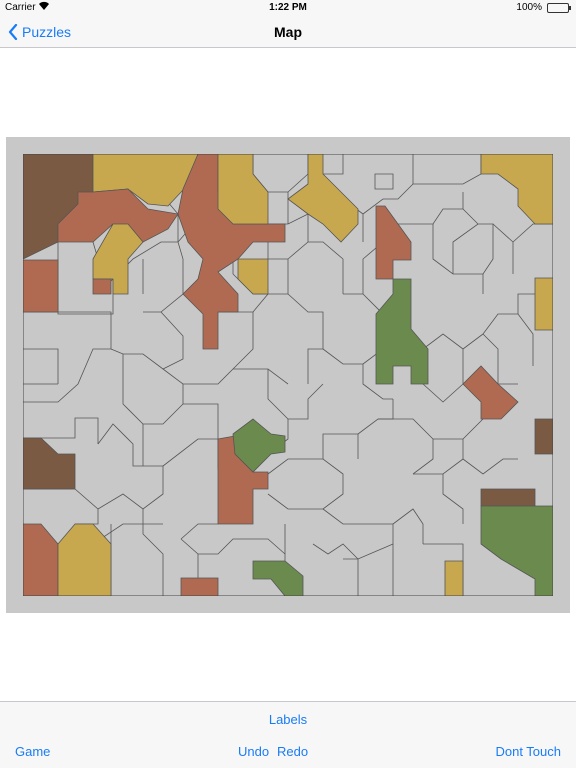  What do you see at coordinates (288, 719) in the screenshot?
I see `labels-button: Labels` at bounding box center [288, 719].